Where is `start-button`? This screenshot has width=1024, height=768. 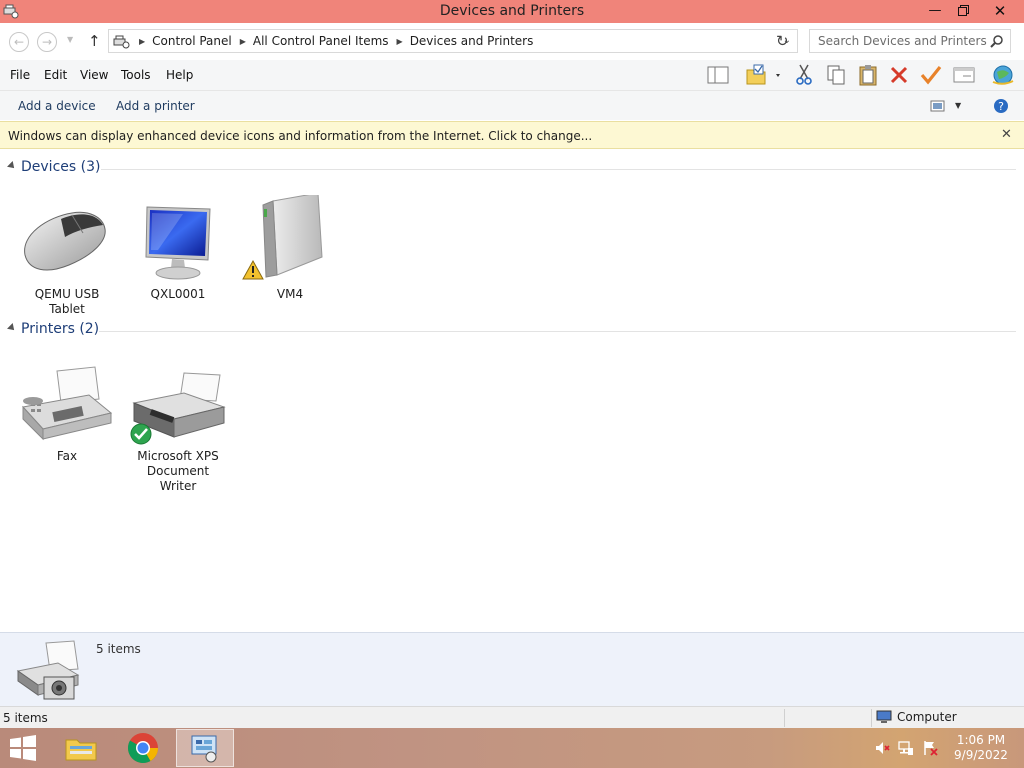 start-button is located at coordinates (23, 748).